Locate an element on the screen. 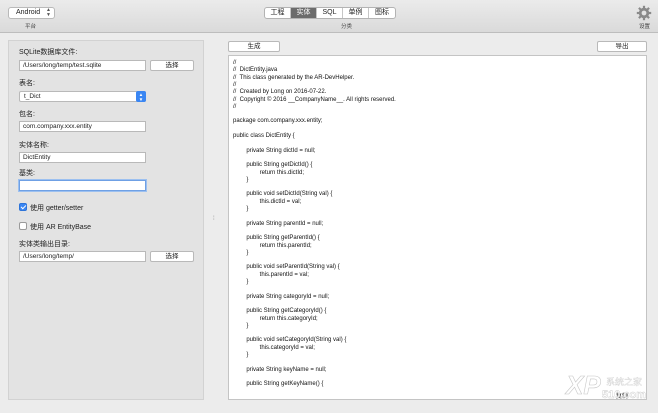 Image resolution: width=658 pixels, height=413 pixels. entity-name-input: DictEntity is located at coordinates (82, 157).